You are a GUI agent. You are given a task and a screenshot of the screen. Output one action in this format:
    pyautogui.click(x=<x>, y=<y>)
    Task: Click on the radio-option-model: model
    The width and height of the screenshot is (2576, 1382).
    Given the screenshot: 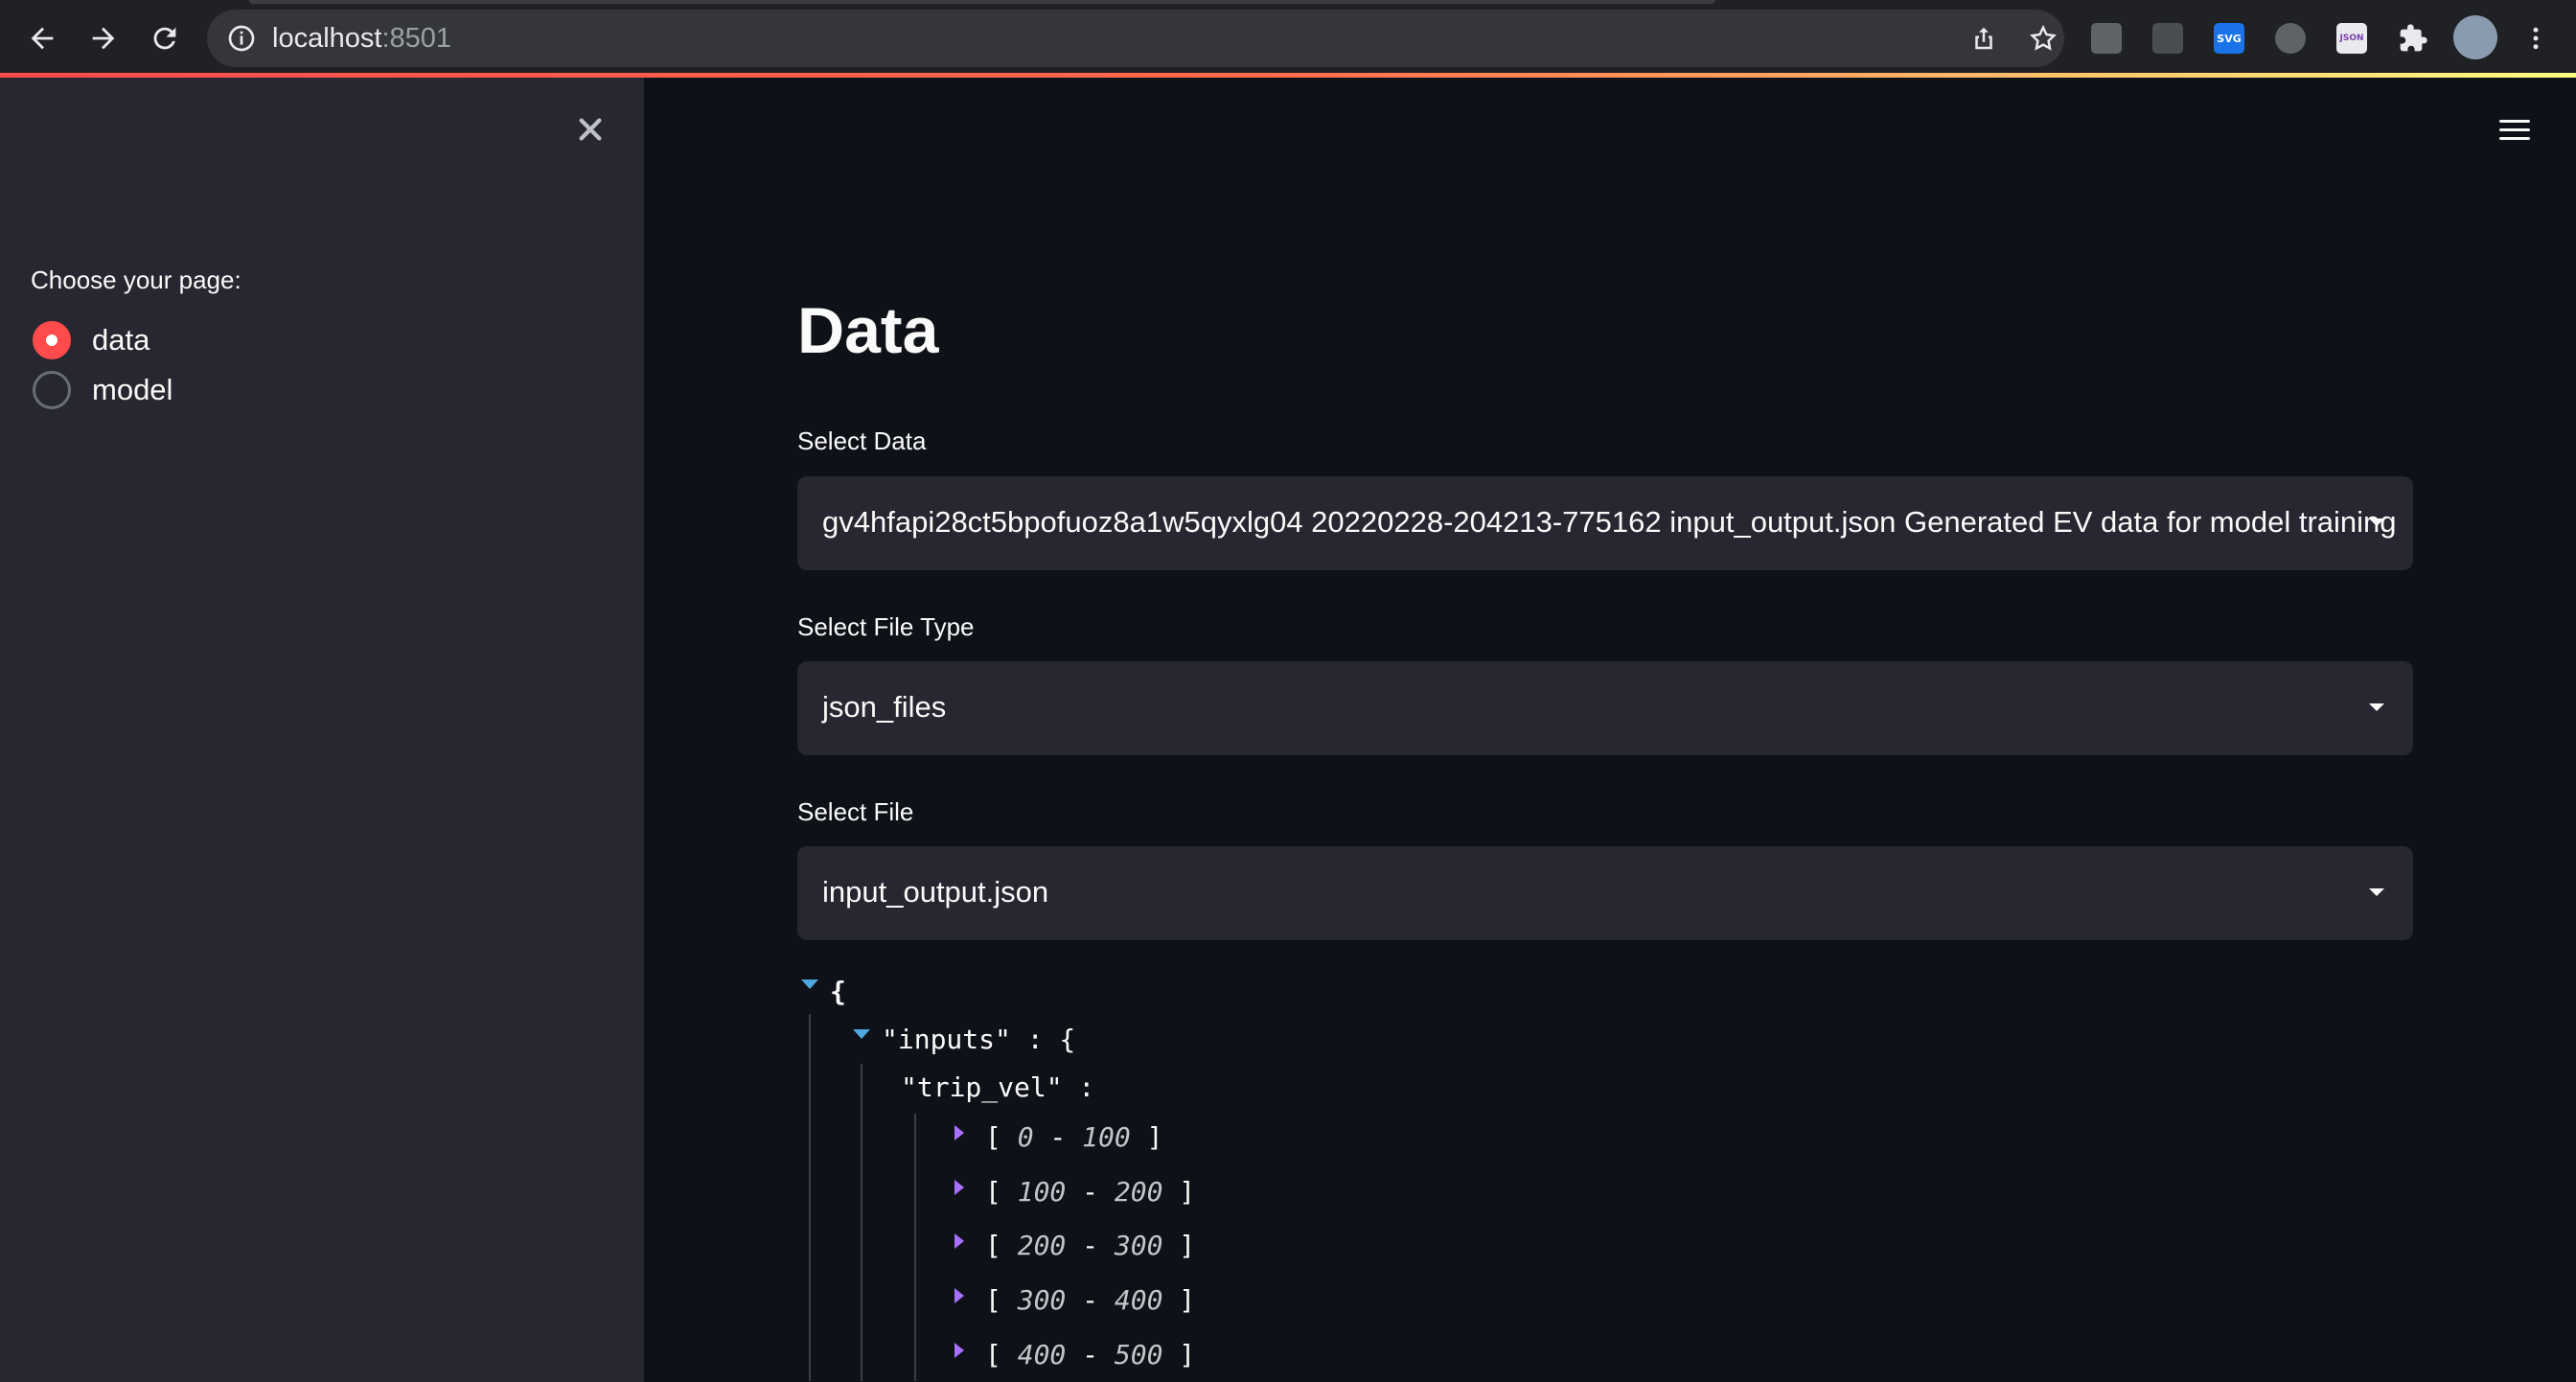 What is the action you would take?
    pyautogui.click(x=102, y=390)
    